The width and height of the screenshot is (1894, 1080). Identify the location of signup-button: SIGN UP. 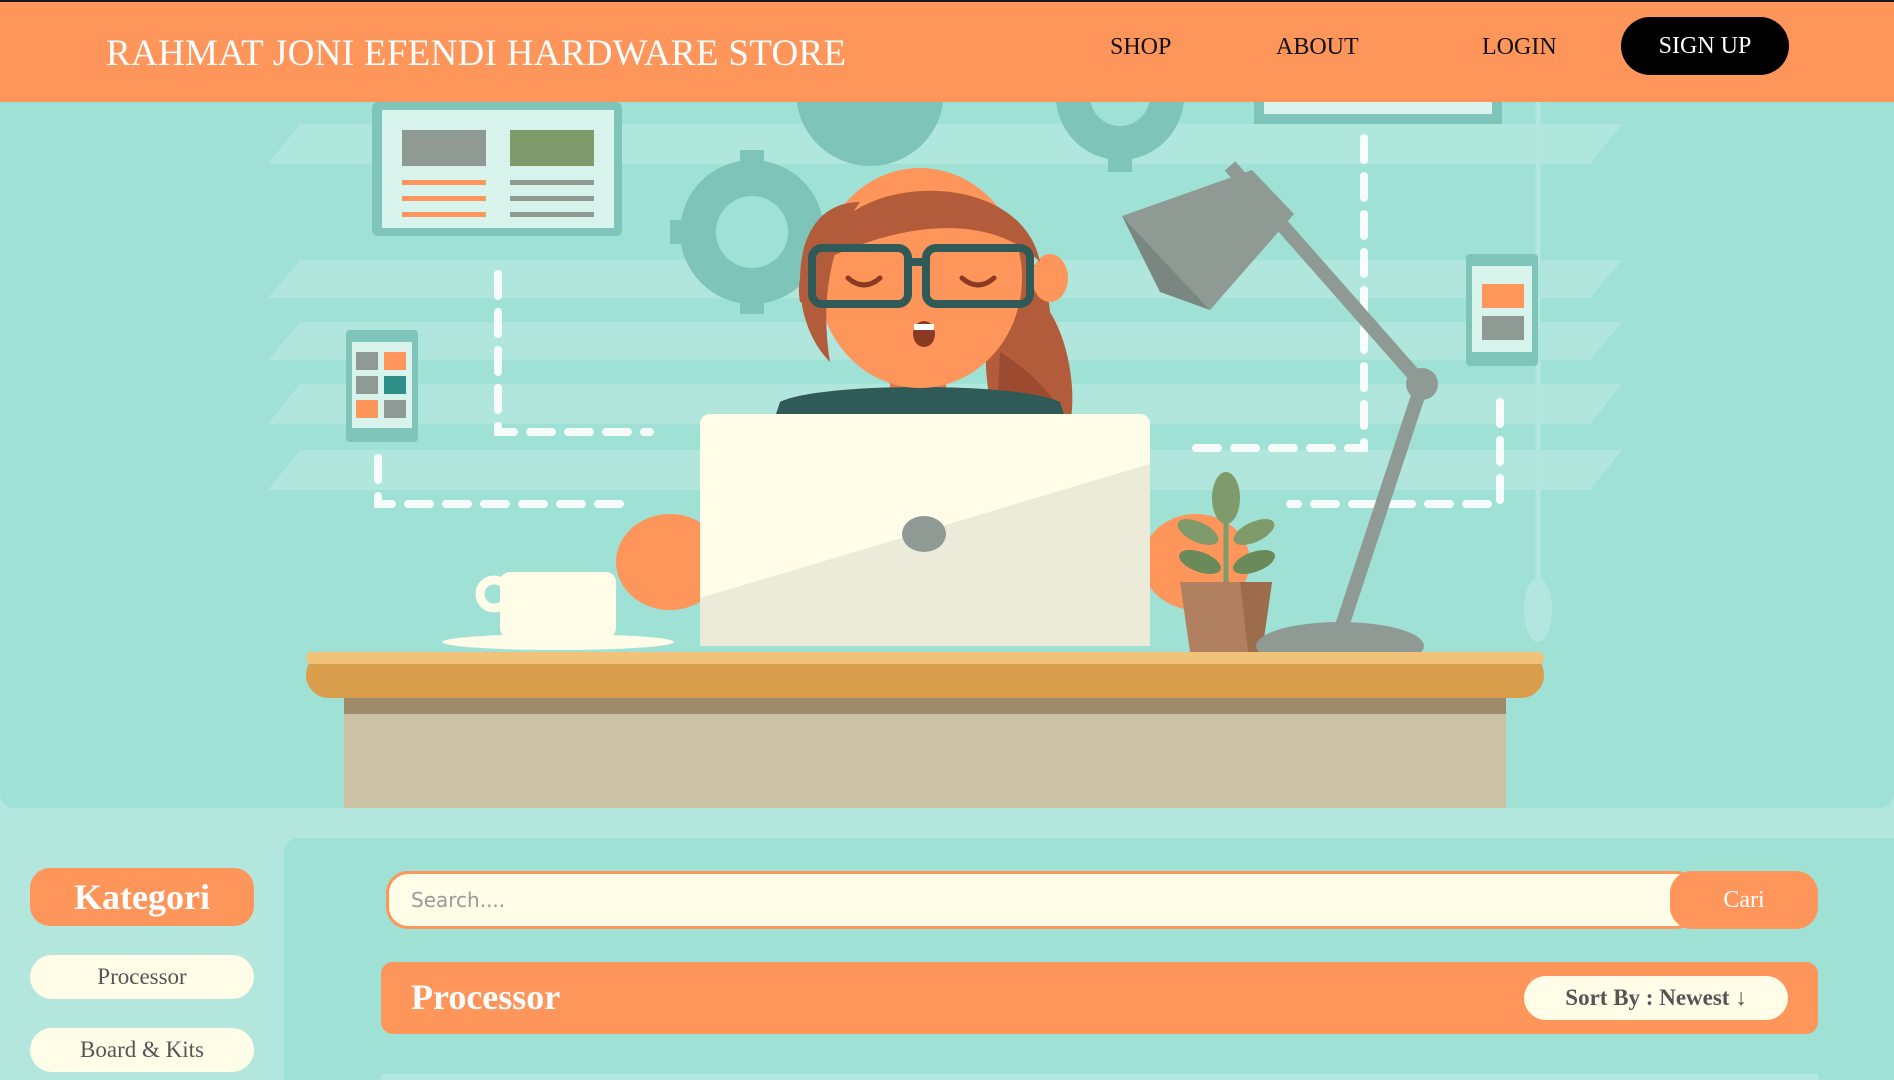
(1705, 46).